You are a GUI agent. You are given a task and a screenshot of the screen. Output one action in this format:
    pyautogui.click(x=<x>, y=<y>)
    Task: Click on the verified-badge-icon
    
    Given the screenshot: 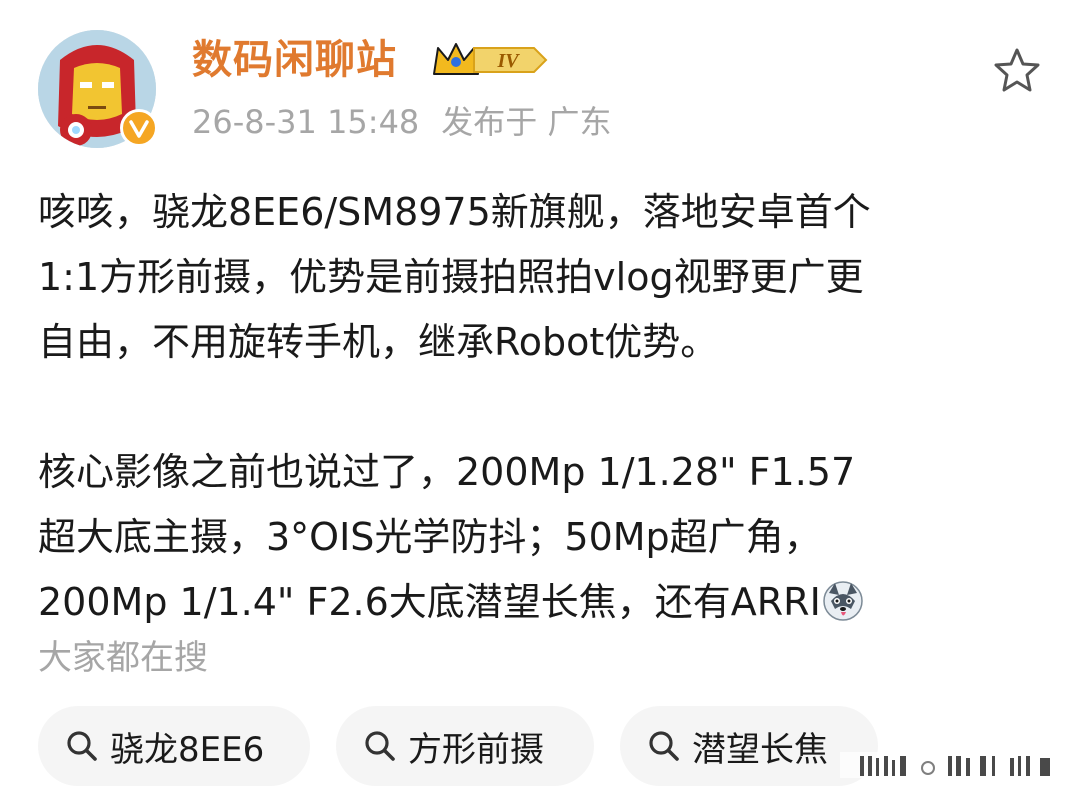 What is the action you would take?
    pyautogui.click(x=139, y=128)
    